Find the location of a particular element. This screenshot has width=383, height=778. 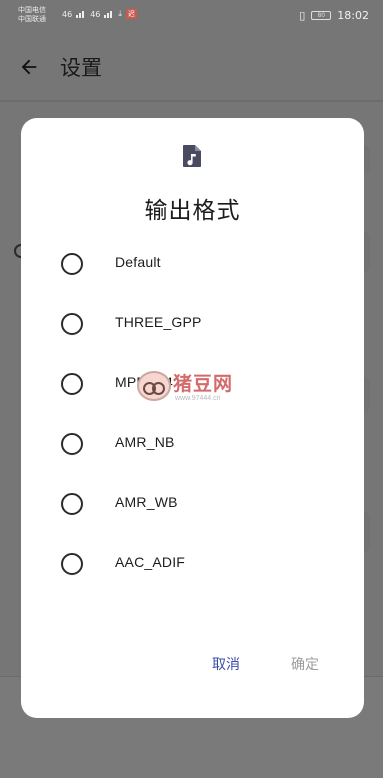

option-default: Default is located at coordinates (192, 265).